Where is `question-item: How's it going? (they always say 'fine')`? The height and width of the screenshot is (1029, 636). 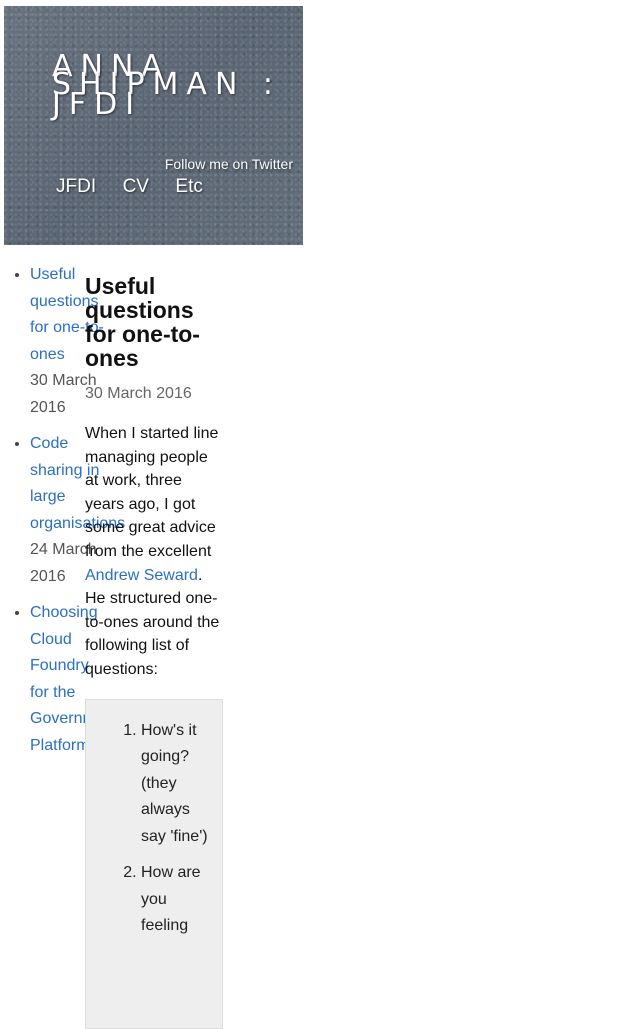
question-item: How's it going? (they always say 'fine') is located at coordinates (176, 784).